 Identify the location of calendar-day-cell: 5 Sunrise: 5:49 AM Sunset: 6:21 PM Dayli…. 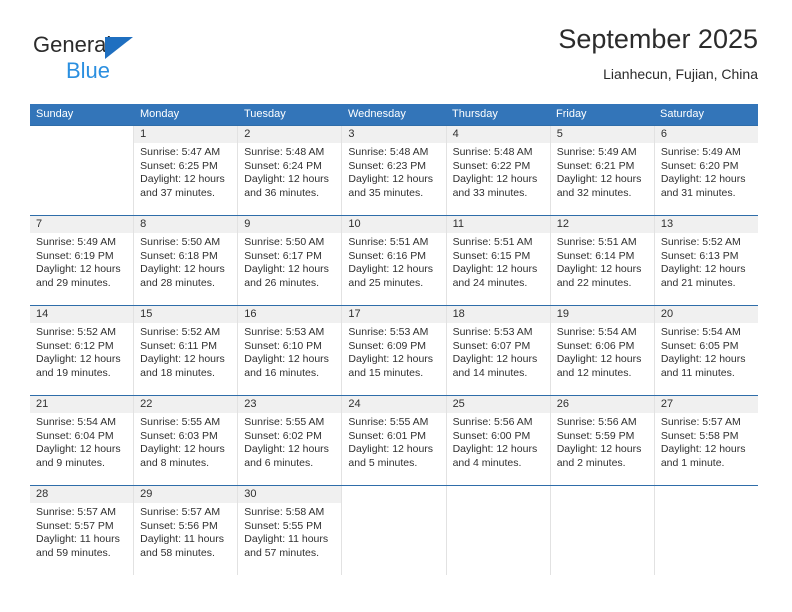
(602, 170).